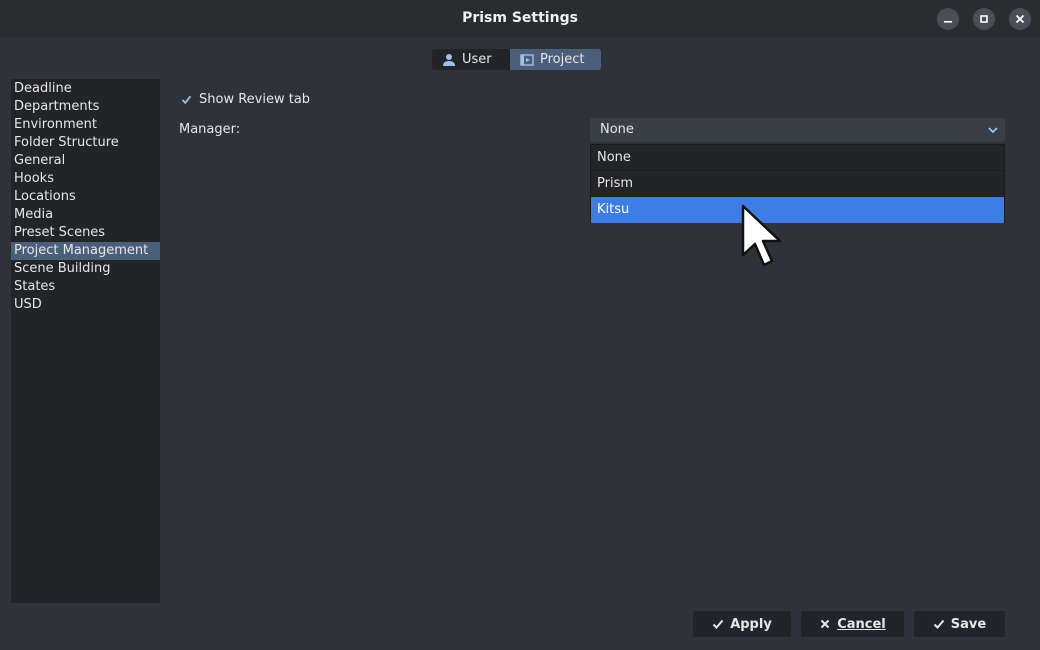  What do you see at coordinates (85, 125) in the screenshot?
I see `sidebar-item-environment: Environment` at bounding box center [85, 125].